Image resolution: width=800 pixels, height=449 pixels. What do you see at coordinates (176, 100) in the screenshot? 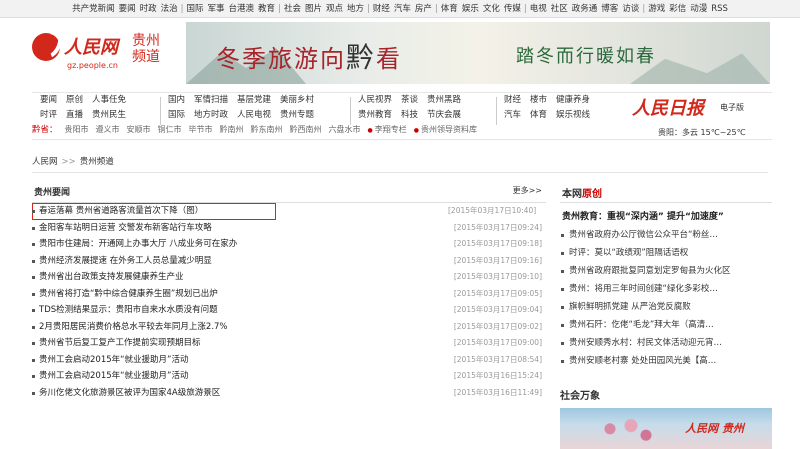
I see `channel-link: 国内` at bounding box center [176, 100].